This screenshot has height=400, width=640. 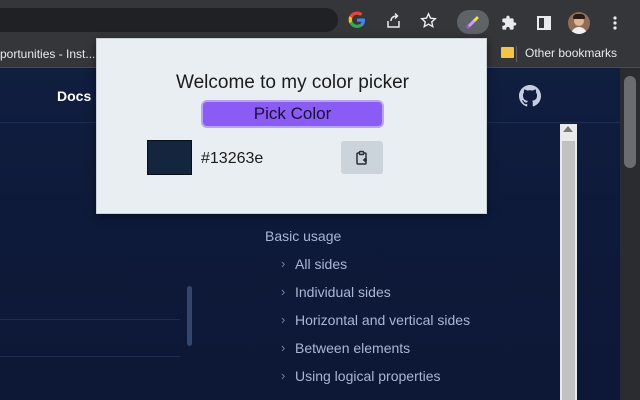 I want to click on toc-item-label: Using logical properties, so click(x=368, y=376).